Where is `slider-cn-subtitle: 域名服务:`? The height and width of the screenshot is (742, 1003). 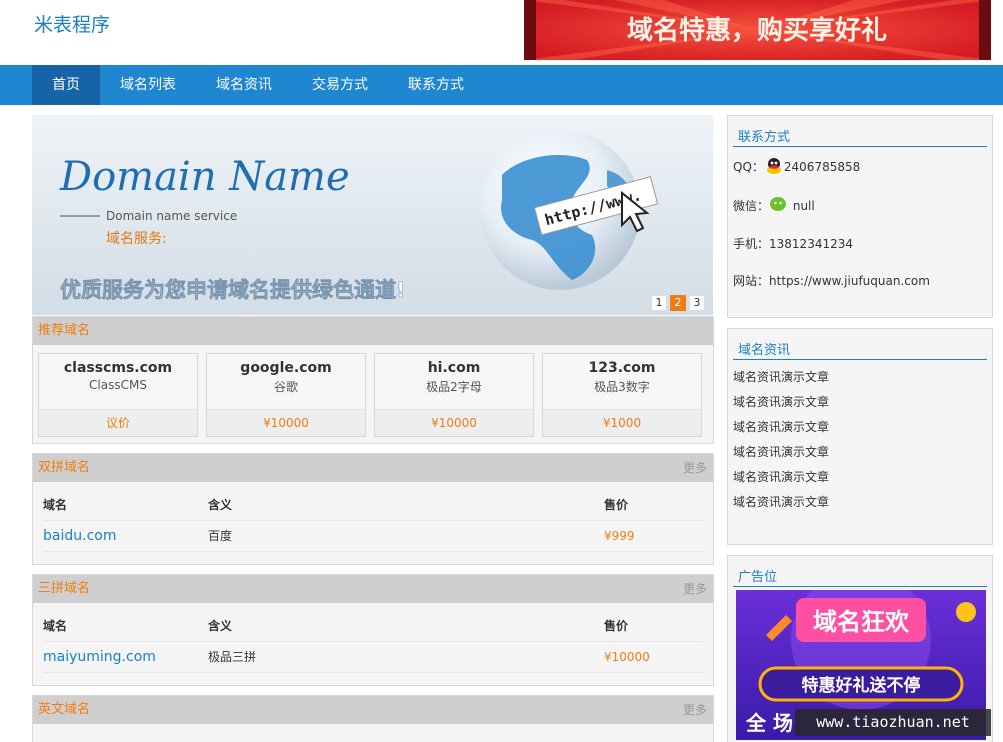 slider-cn-subtitle: 域名服务: is located at coordinates (136, 239).